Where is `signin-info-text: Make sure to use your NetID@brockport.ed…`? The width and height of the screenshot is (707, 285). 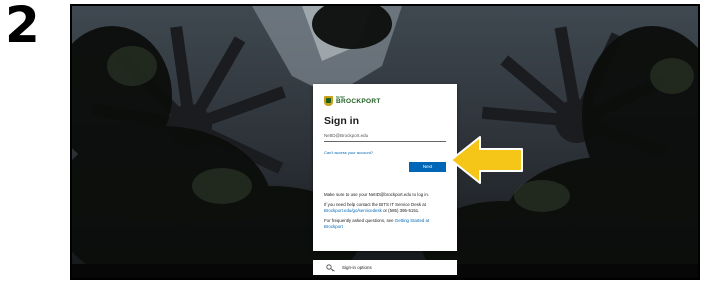 signin-info-text: Make sure to use your NetID@brockport.ed… is located at coordinates (385, 213).